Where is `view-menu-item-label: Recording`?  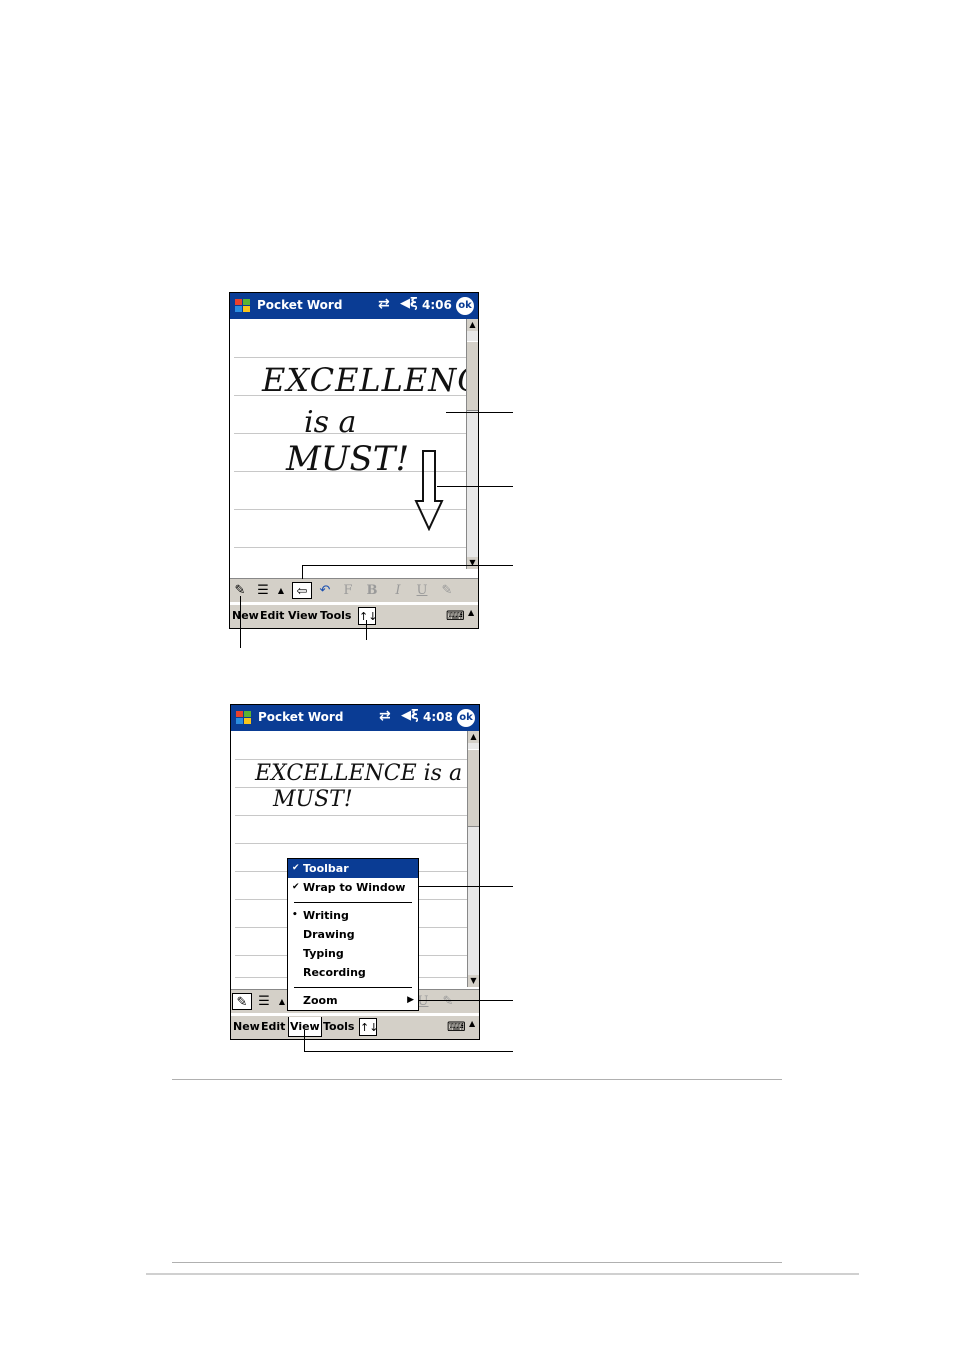
view-menu-item-label: Recording is located at coordinates (334, 972).